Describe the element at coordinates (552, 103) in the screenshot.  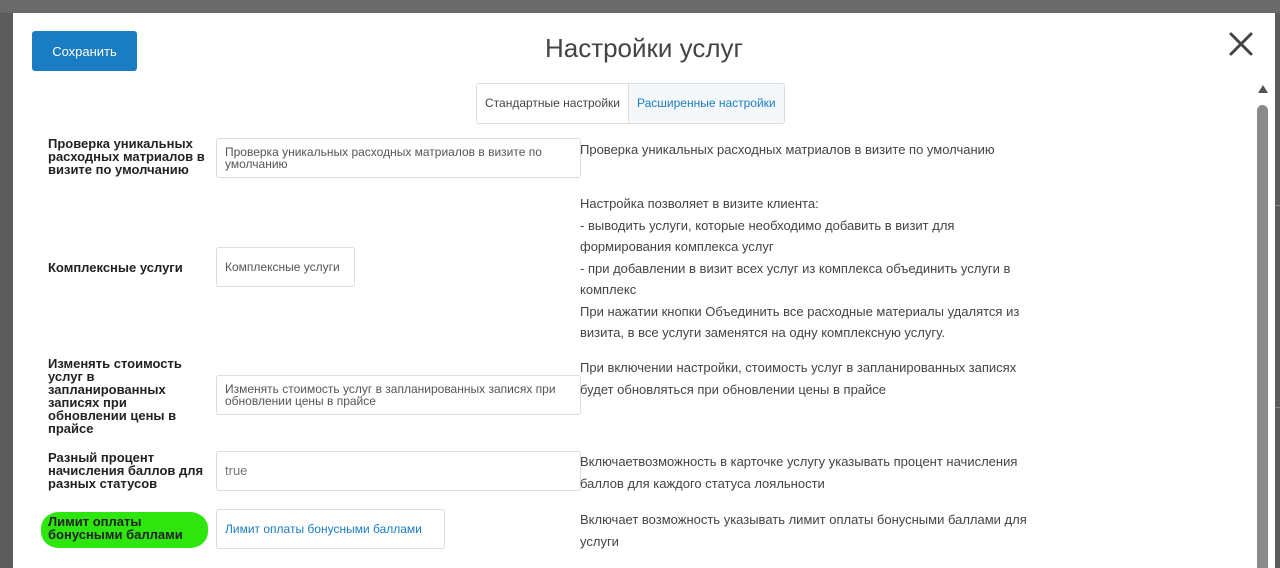
I see `tab-standard-settings: Стандартные настройки` at that location.